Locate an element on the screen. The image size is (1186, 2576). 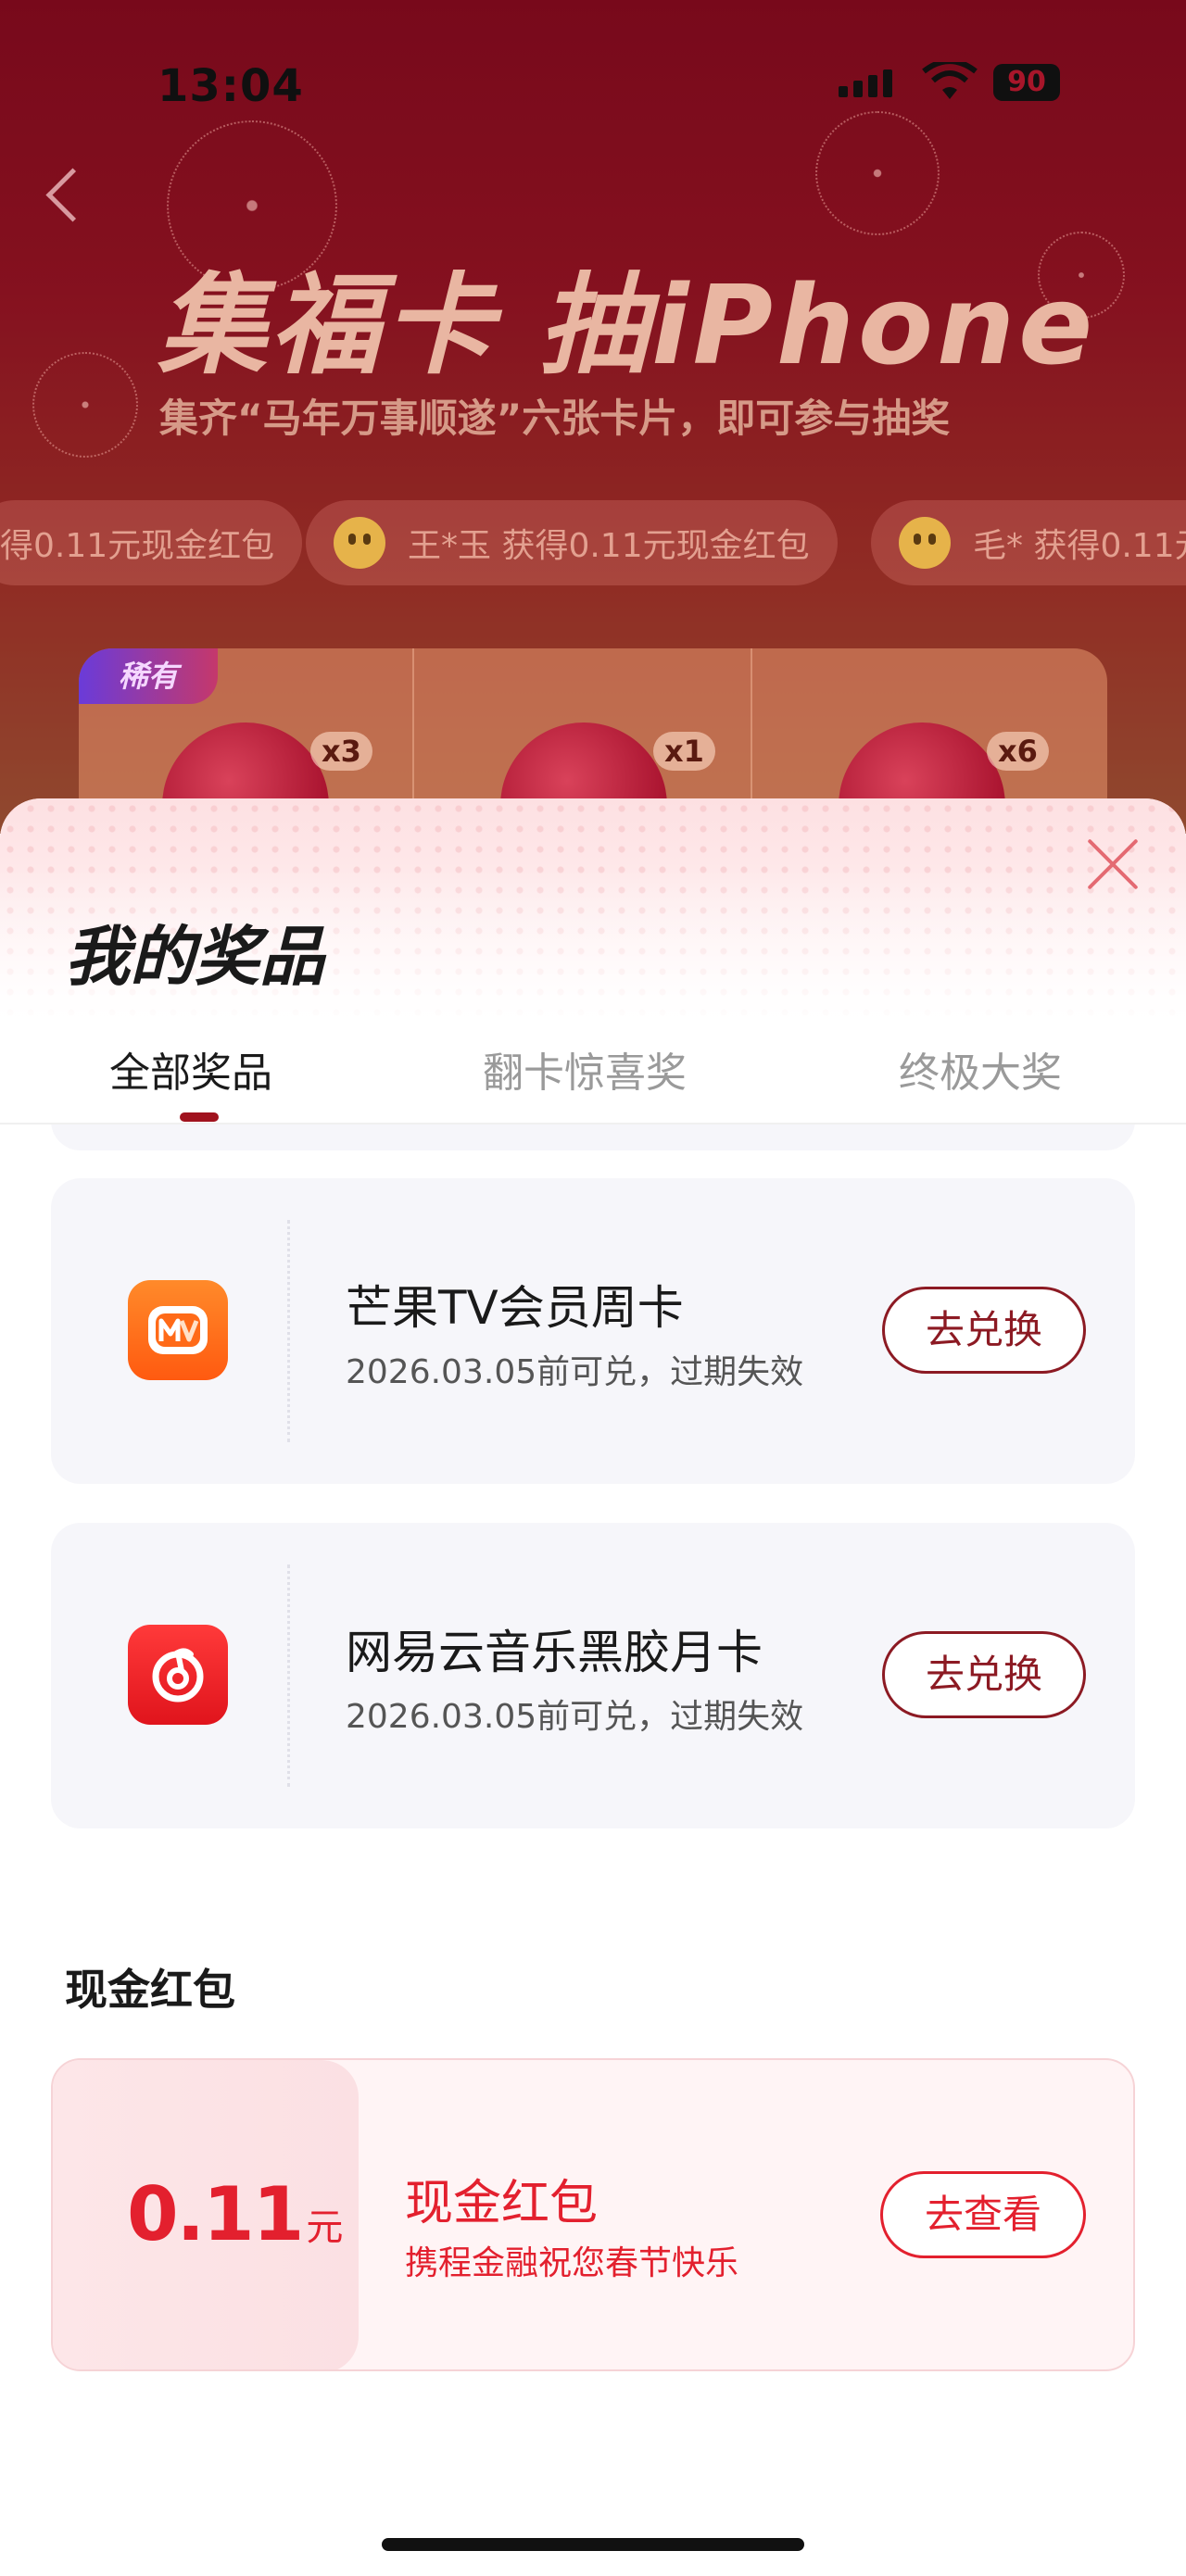
prize-tabs: 全部奖品 翻卡惊喜奖 终极大奖 is located at coordinates (593, 1073).